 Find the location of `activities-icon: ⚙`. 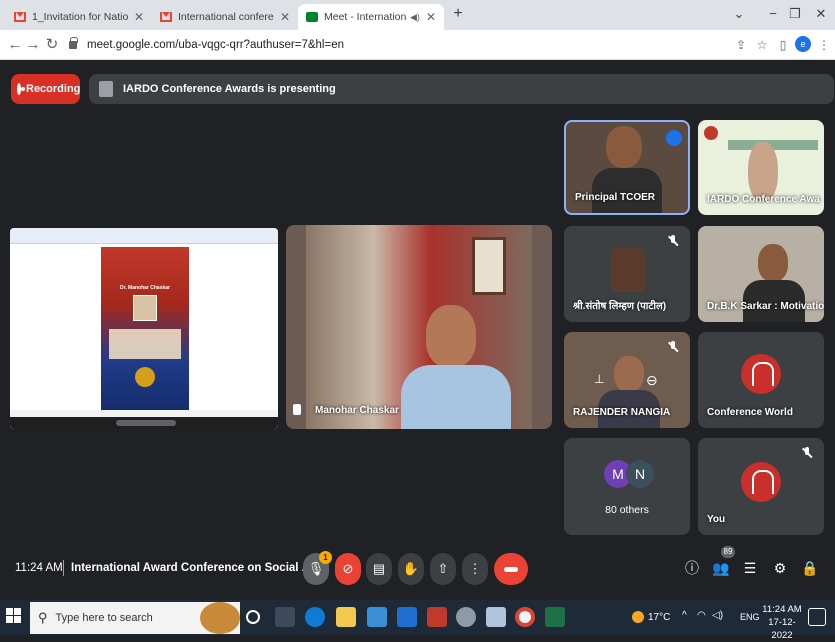

activities-icon: ⚙ is located at coordinates (780, 568).